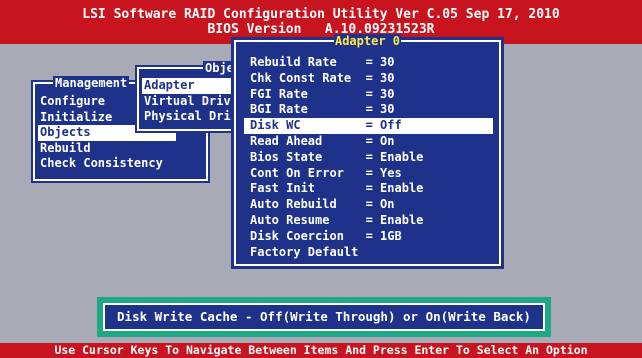  Describe the element at coordinates (368, 142) in the screenshot. I see `setting-read-ahead: Read Ahead = On` at that location.